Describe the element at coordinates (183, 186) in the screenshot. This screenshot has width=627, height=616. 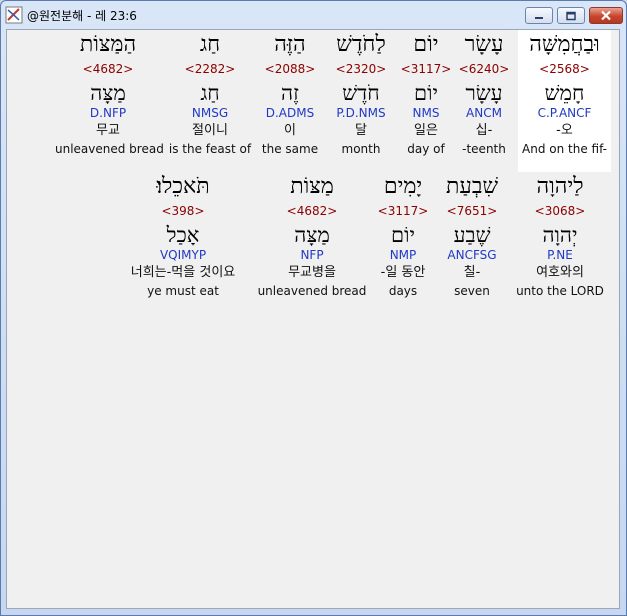
I see `hebrew-word: תֹּאכֵלוּ׃` at that location.